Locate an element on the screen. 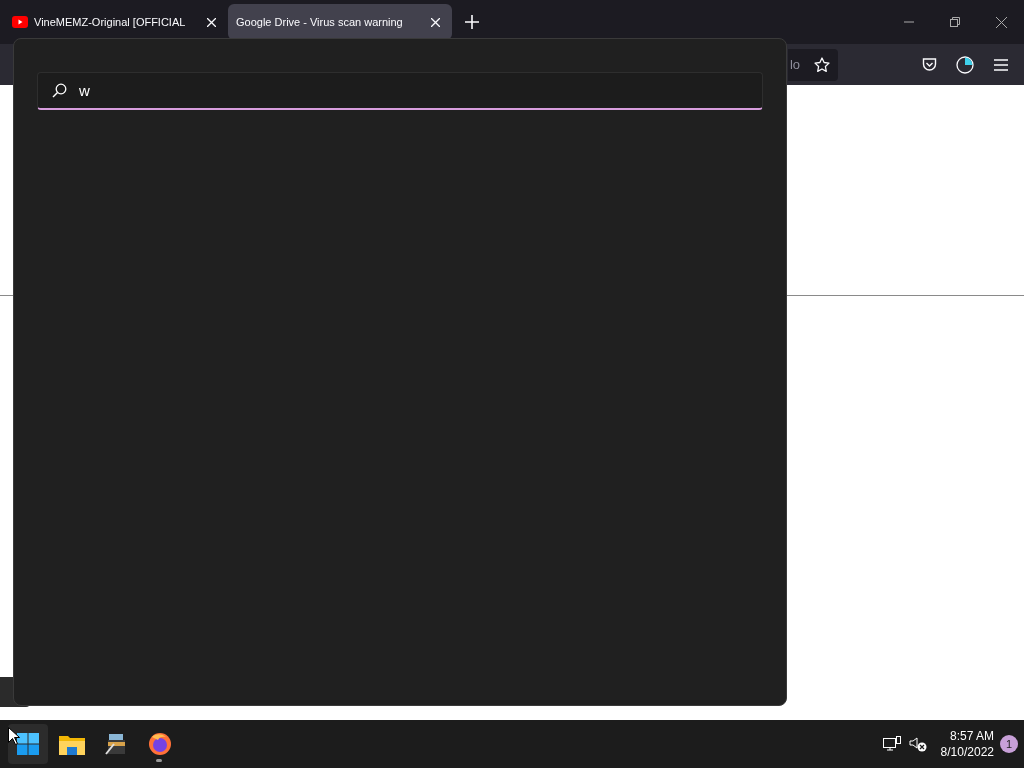 The image size is (1024, 768). search-icon is located at coordinates (59, 90).